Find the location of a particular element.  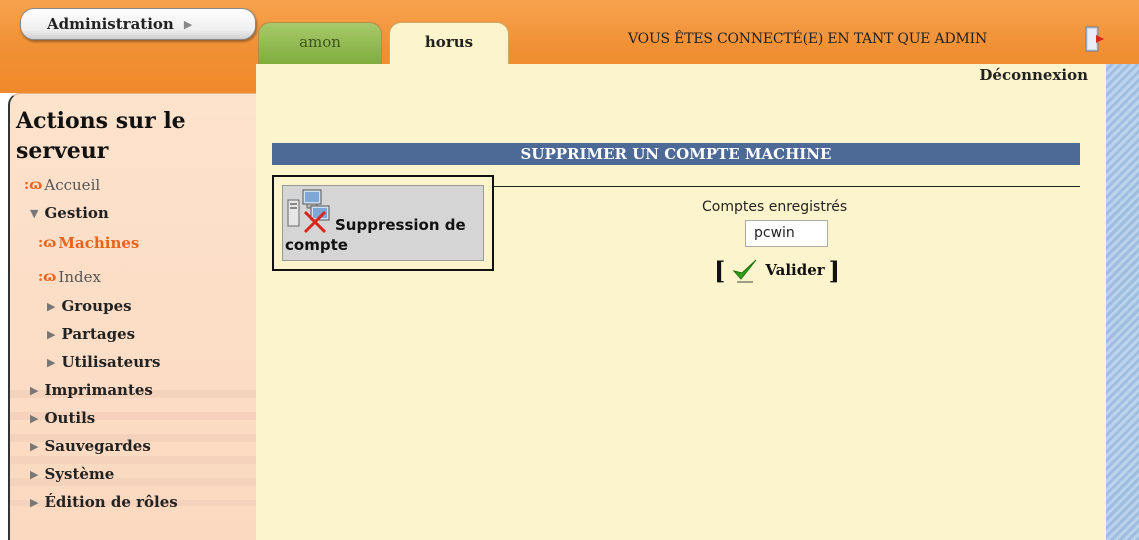

right-decoration is located at coordinates (1122, 302).